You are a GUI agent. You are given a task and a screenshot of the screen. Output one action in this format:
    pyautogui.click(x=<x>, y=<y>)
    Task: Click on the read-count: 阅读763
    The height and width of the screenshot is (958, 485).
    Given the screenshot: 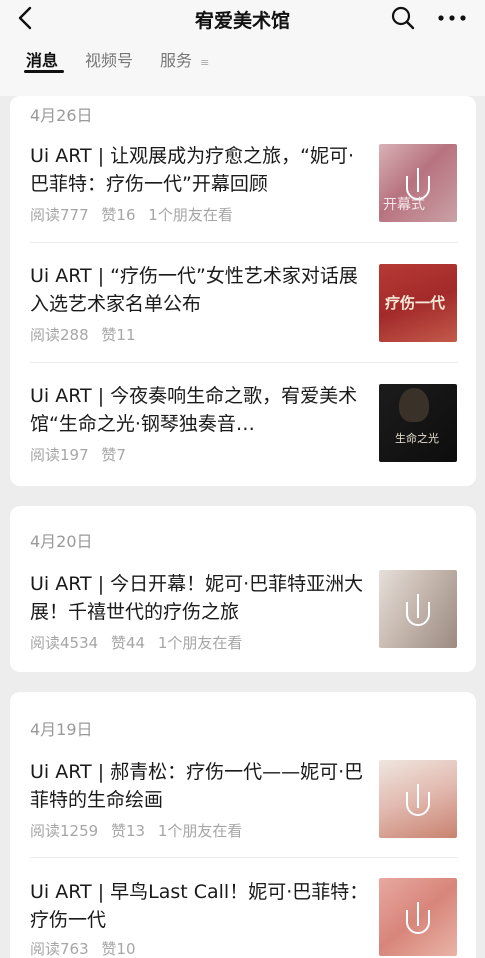 What is the action you would take?
    pyautogui.click(x=59, y=949)
    